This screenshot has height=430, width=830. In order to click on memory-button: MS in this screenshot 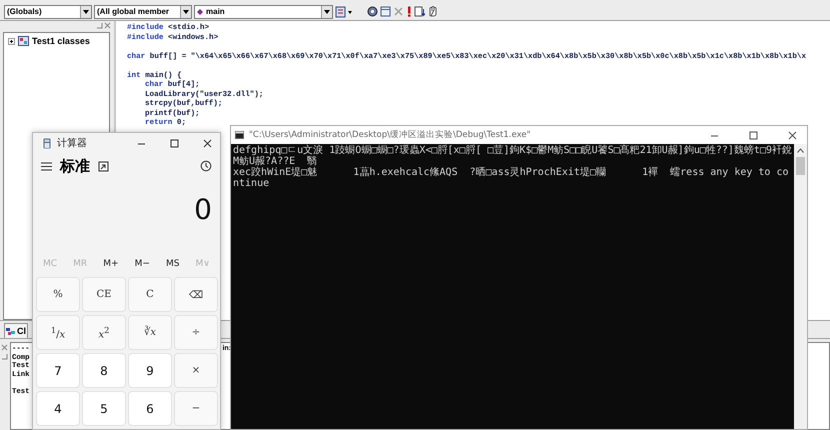, I will do `click(173, 264)`.